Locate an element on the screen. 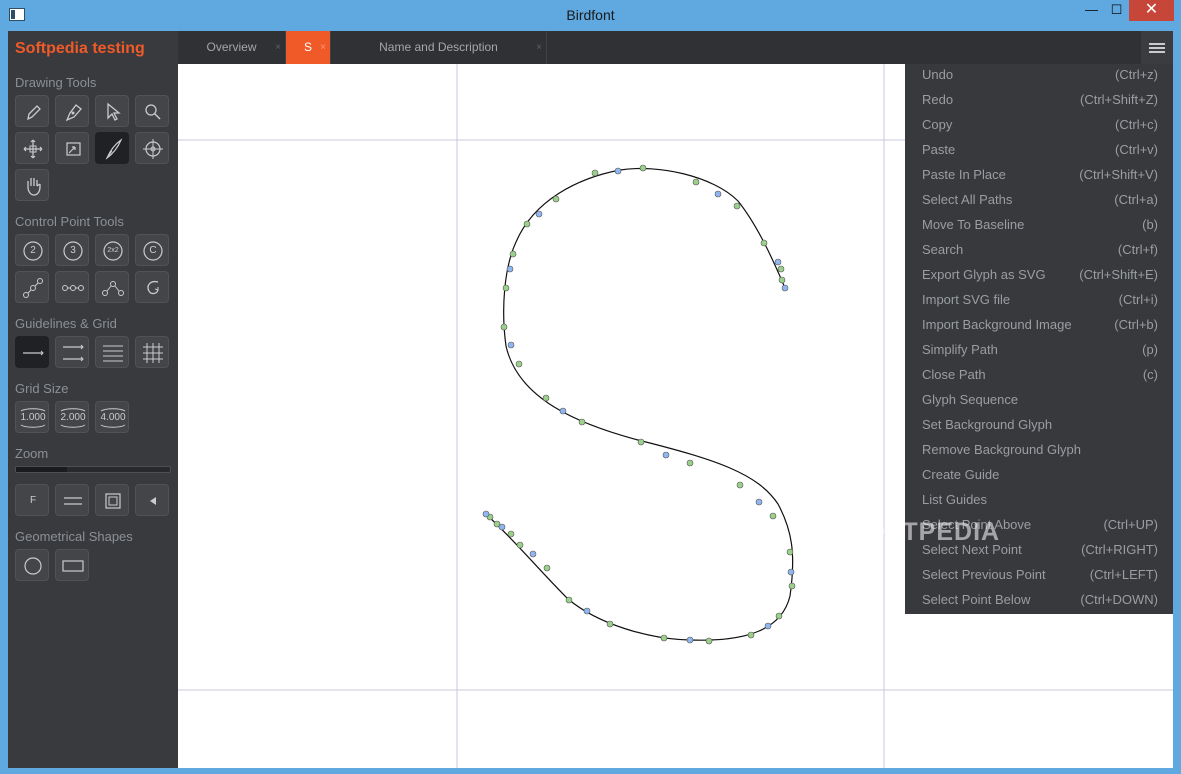 The width and height of the screenshot is (1181, 774). zoom-slider is located at coordinates (93, 469).